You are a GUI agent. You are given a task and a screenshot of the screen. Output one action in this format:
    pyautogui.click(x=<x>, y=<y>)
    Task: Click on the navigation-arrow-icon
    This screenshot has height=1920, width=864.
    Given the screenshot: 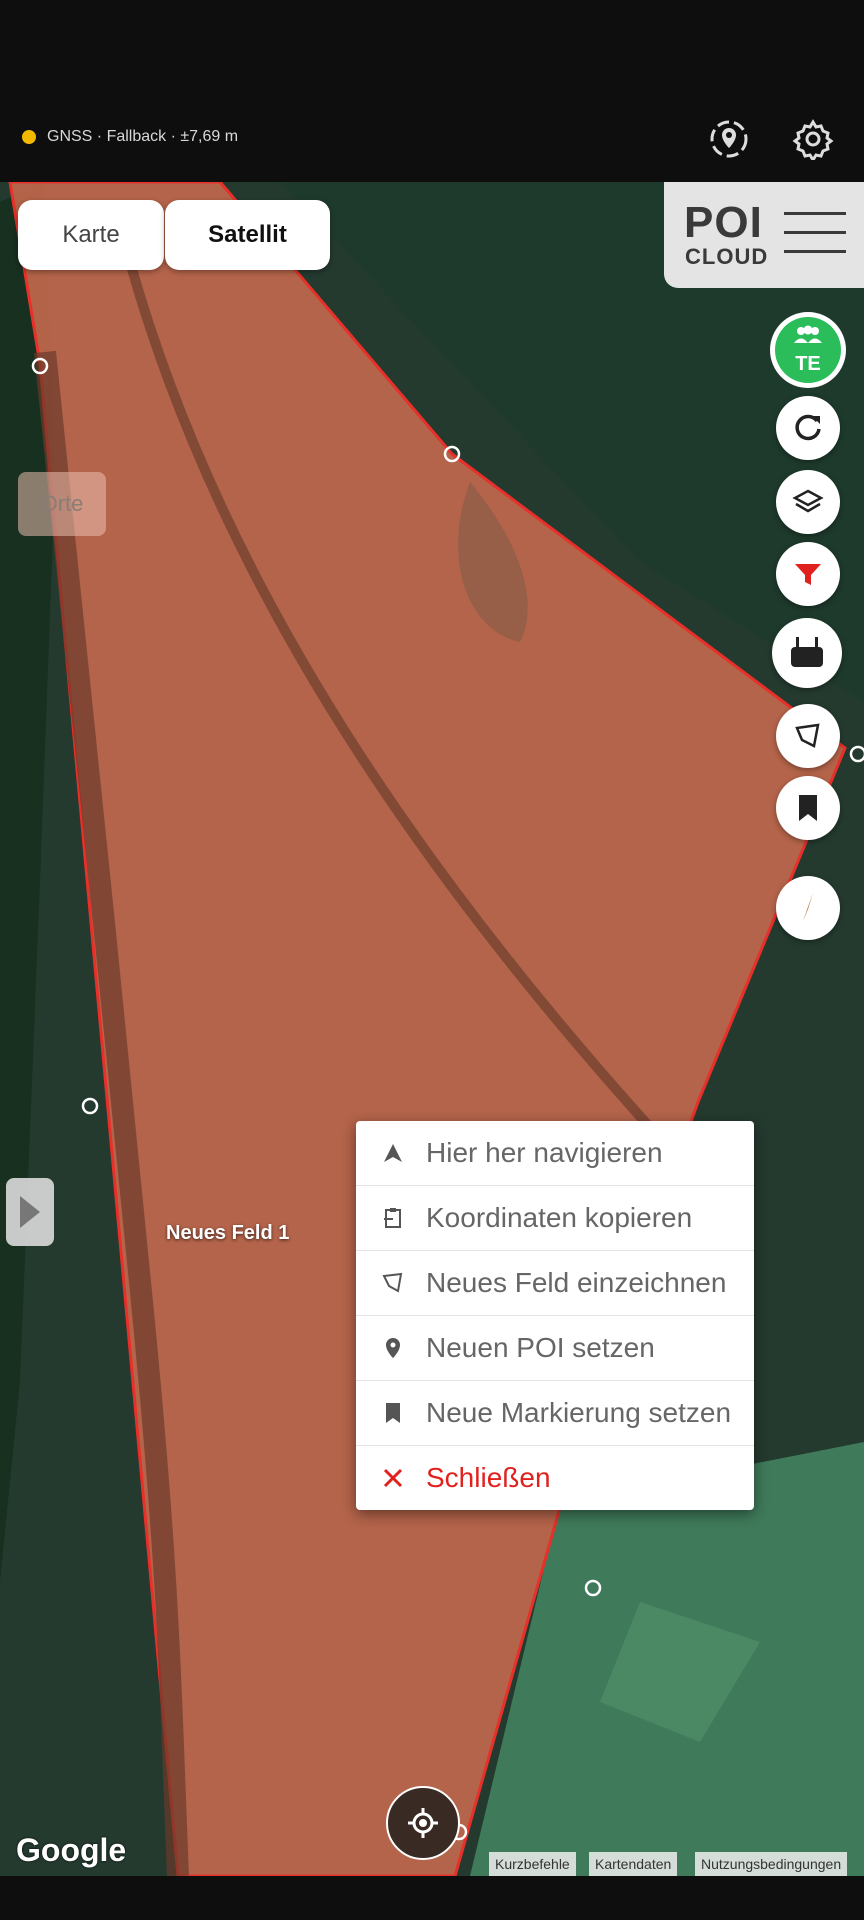 What is the action you would take?
    pyautogui.click(x=393, y=1153)
    